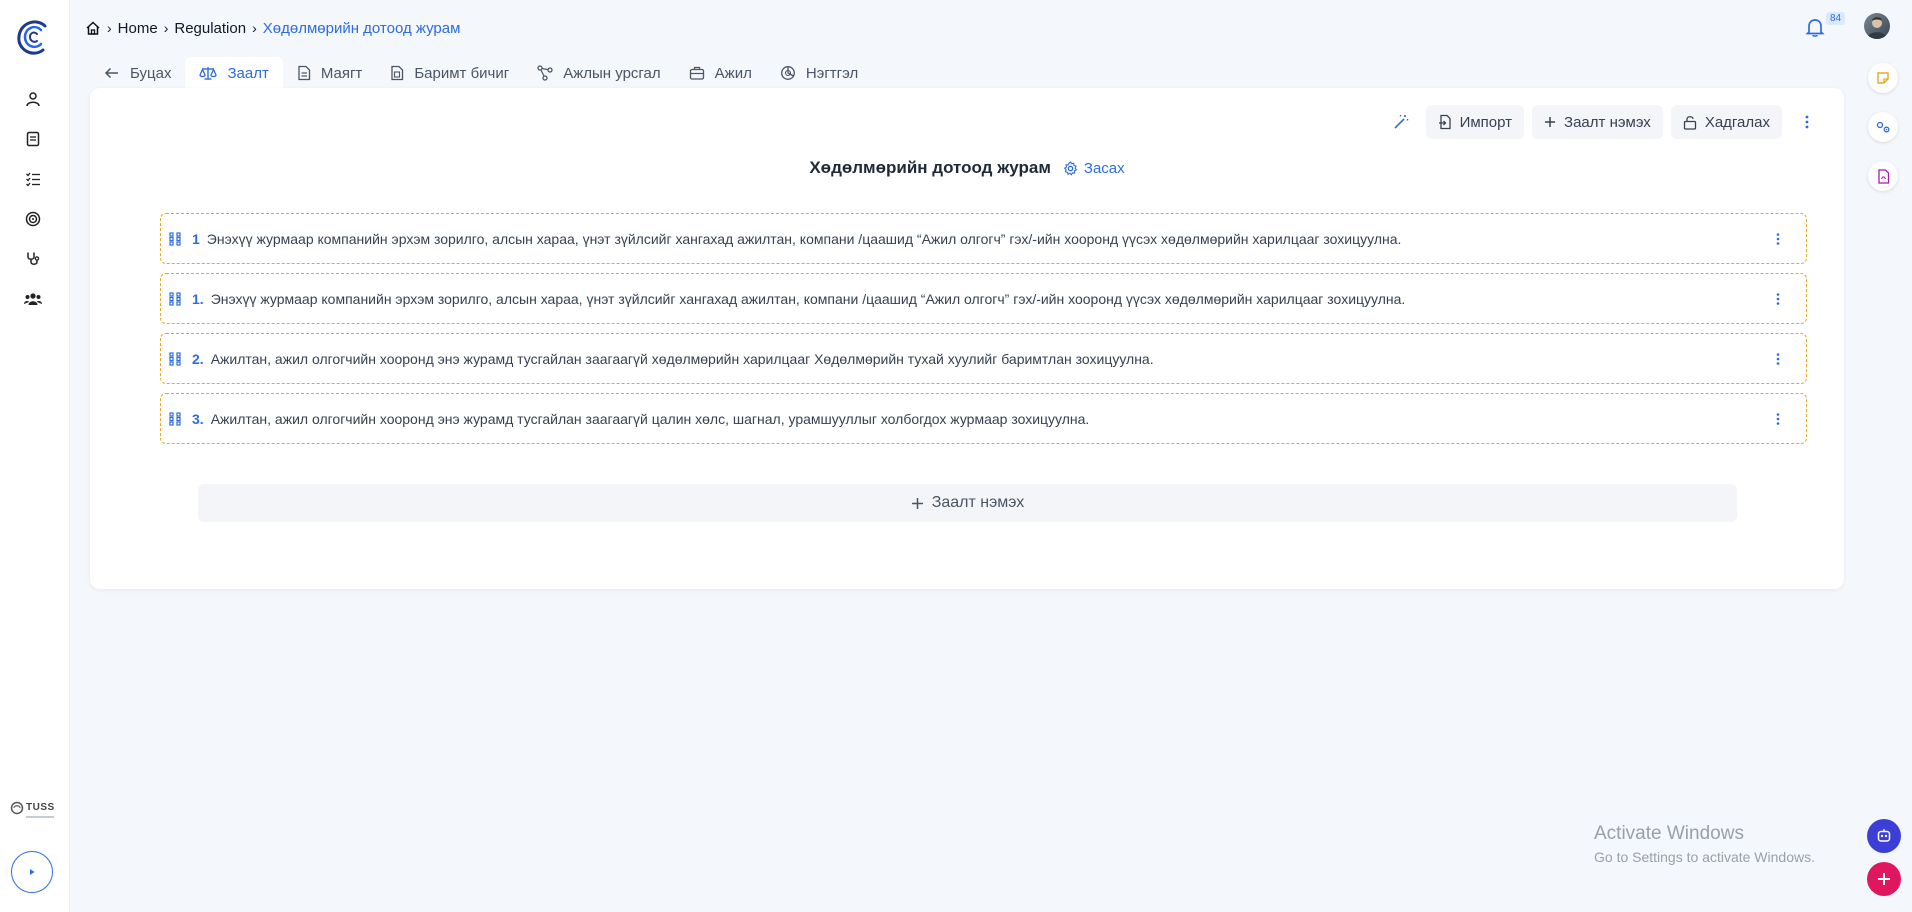  I want to click on gear-icon, so click(1070, 168).